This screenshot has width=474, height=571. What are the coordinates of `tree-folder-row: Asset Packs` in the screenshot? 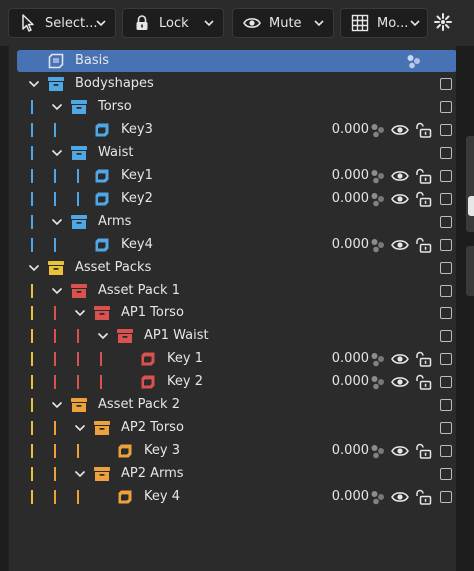 It's located at (237, 268).